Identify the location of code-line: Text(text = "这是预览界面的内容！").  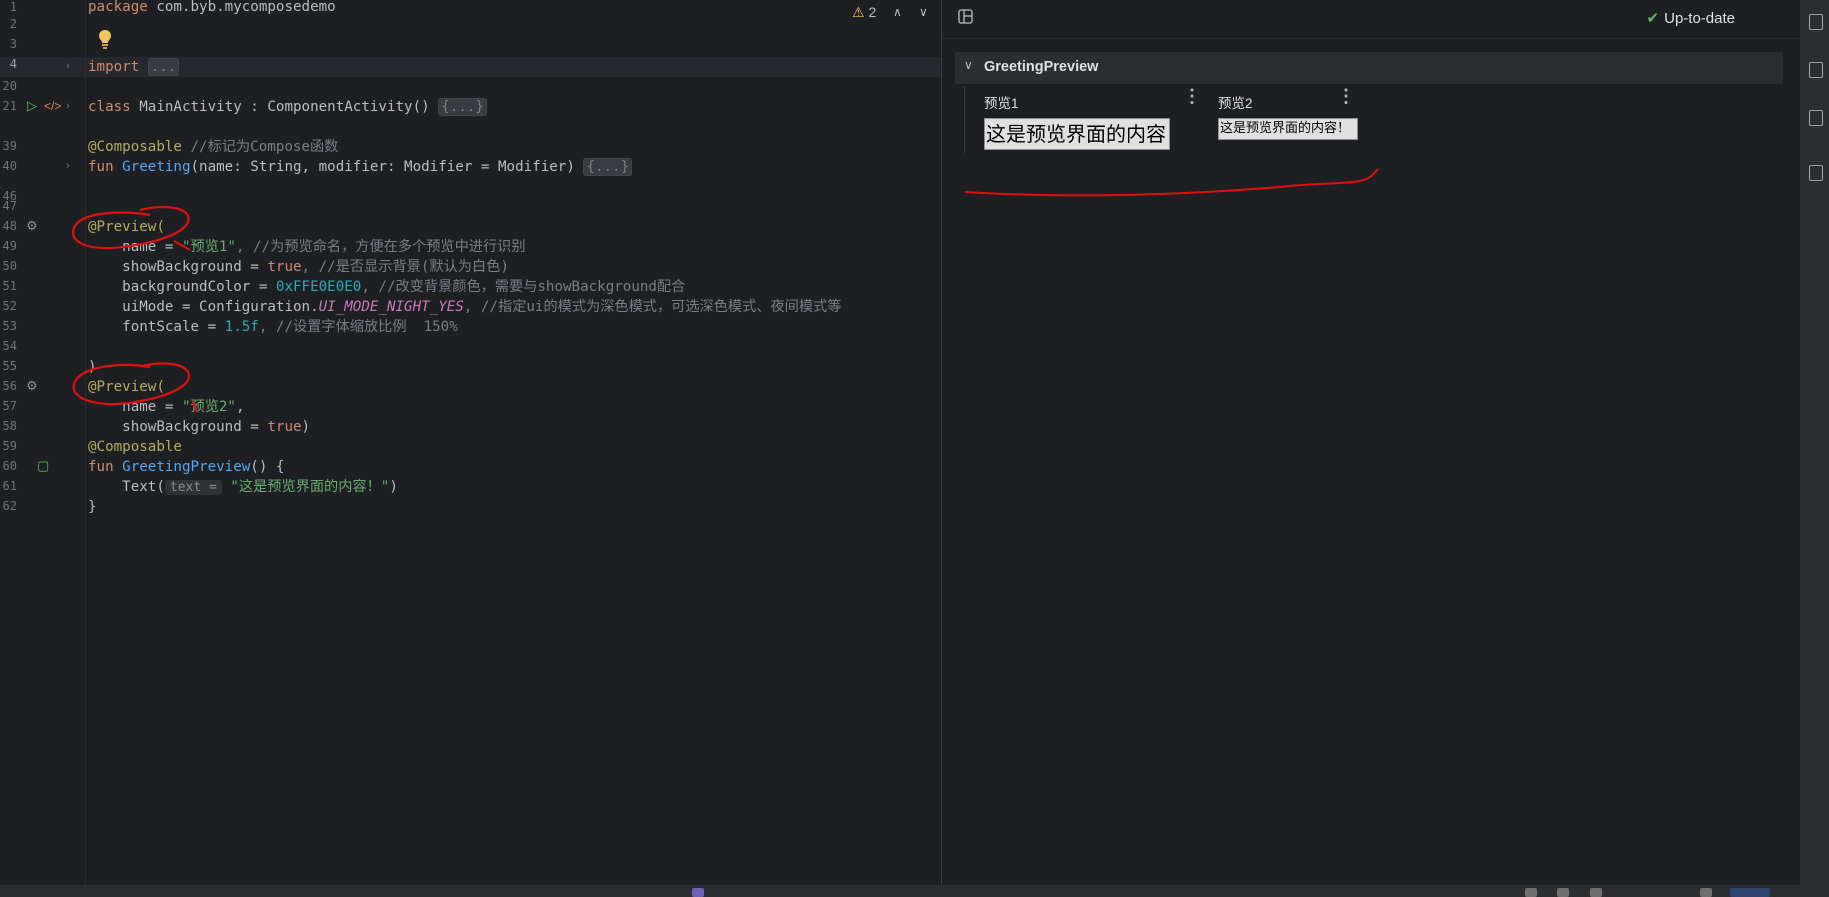
(243, 487).